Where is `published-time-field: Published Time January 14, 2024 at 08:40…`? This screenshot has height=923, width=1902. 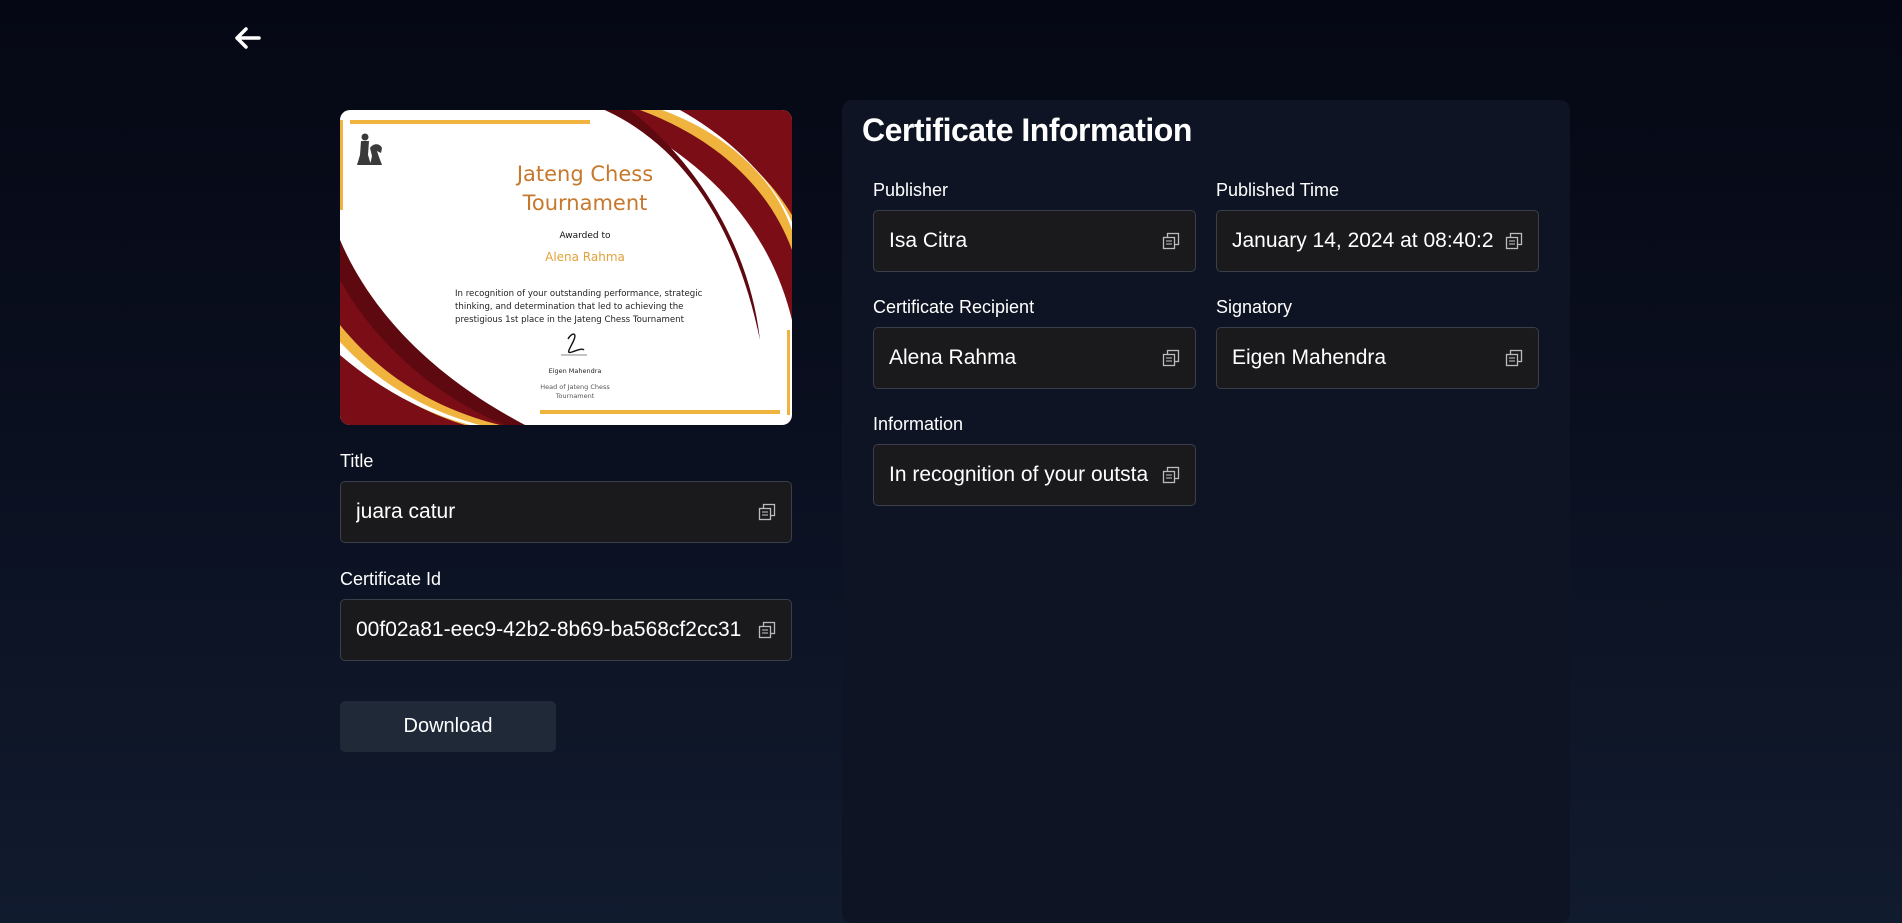 published-time-field: Published Time January 14, 2024 at 08:40… is located at coordinates (1377, 226).